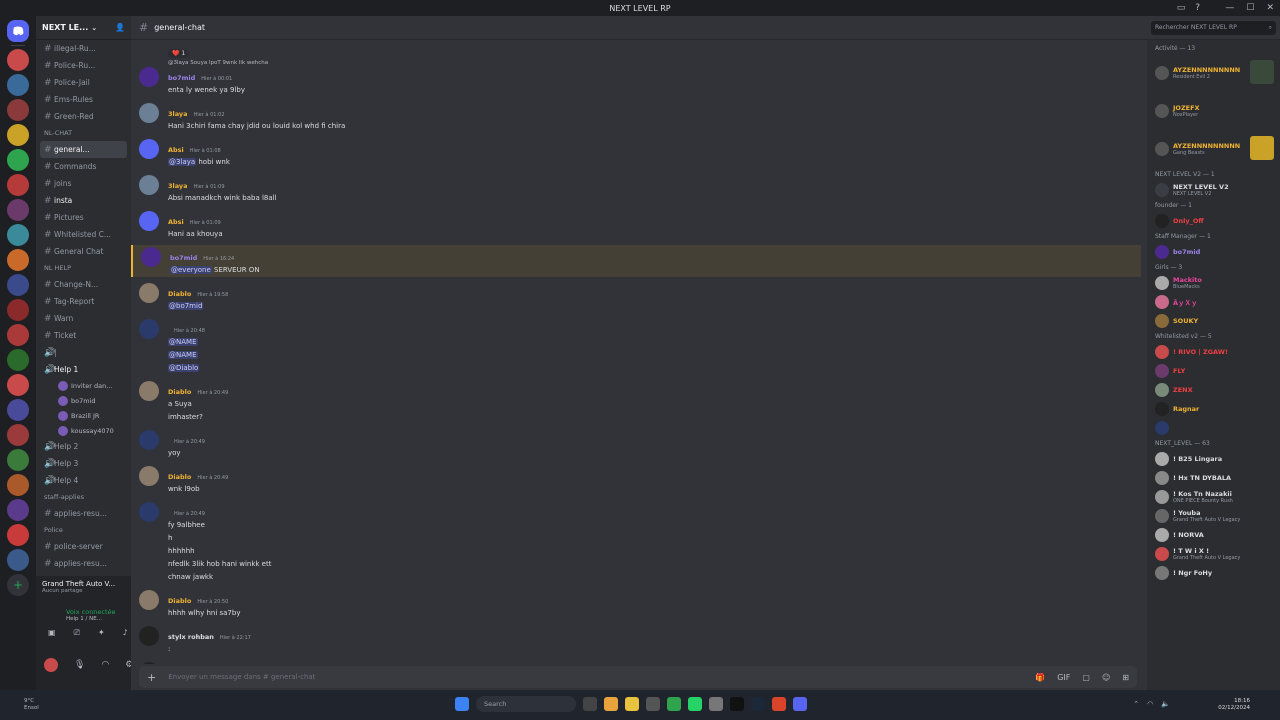 Image resolution: width=1280 pixels, height=720 pixels. I want to click on member-item: Only_Off, so click(1213, 220).